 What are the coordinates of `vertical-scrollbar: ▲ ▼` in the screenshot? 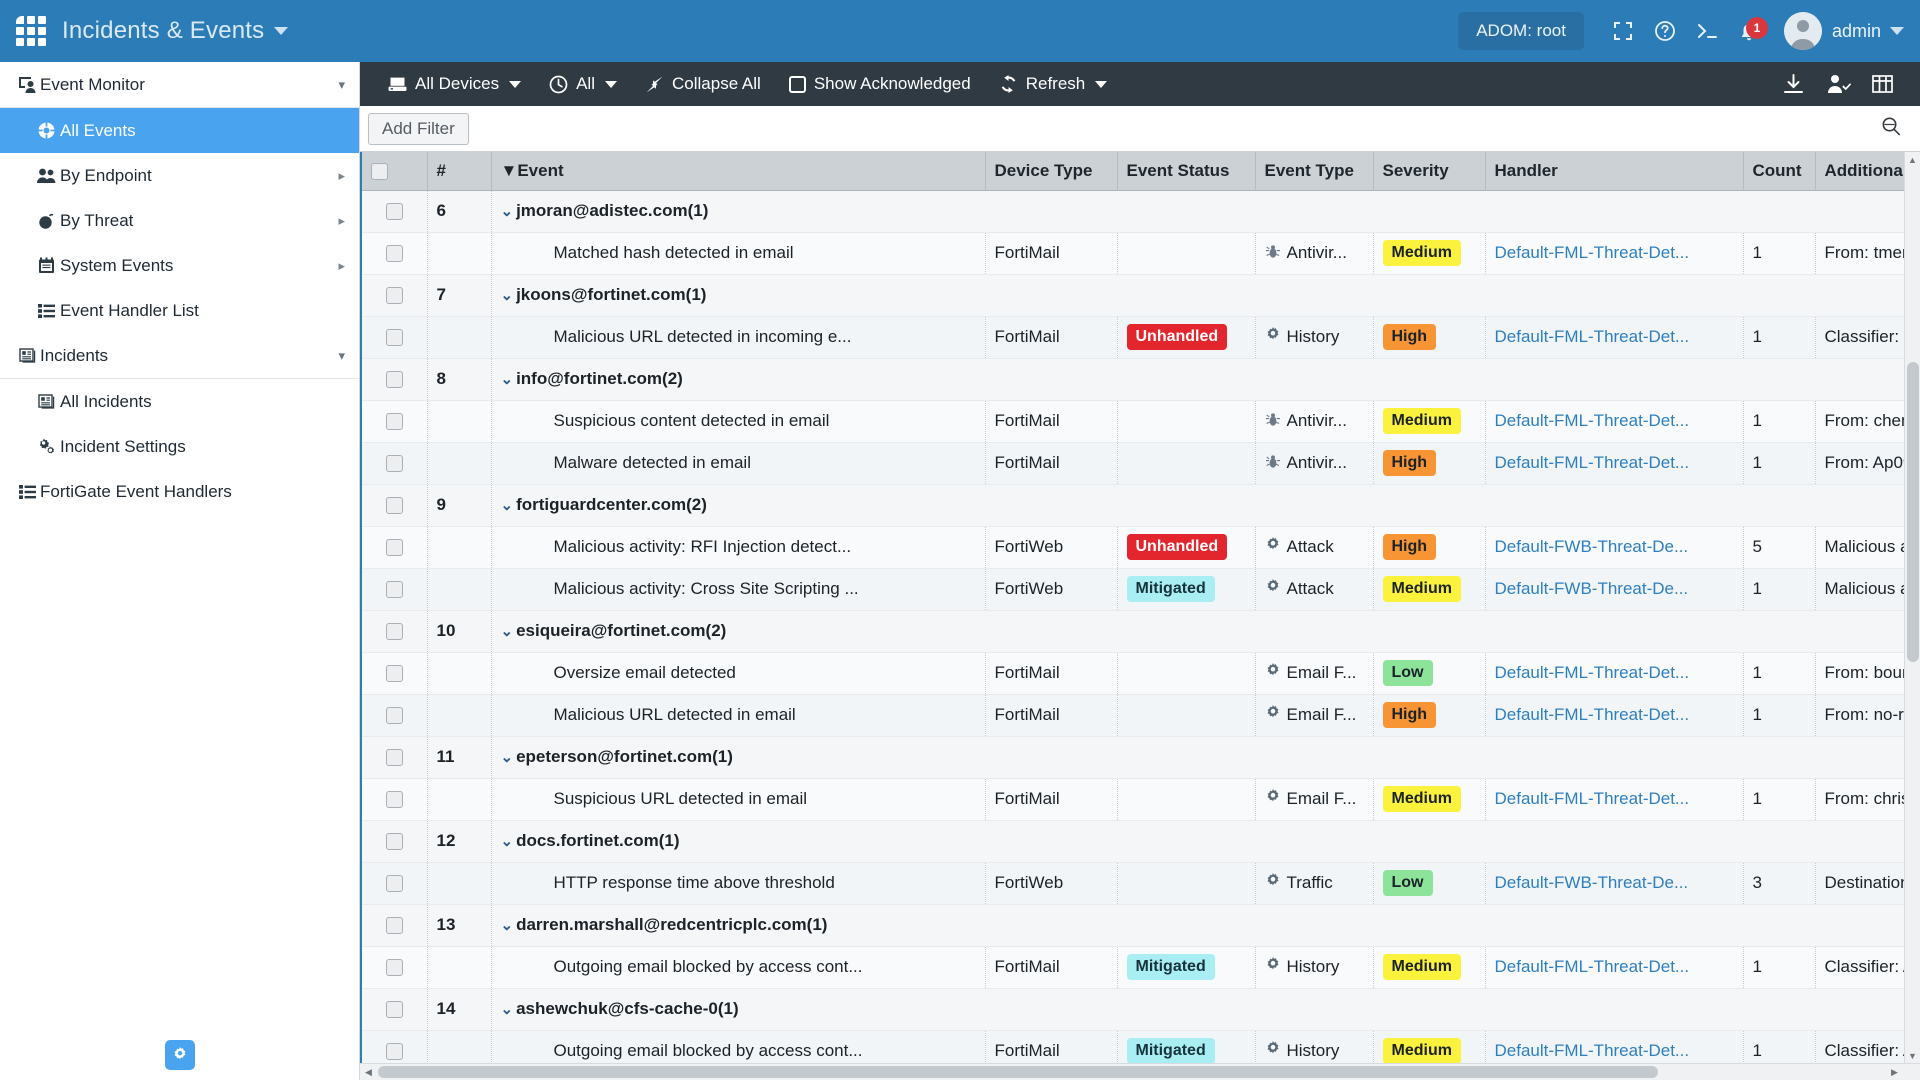 It's located at (1912, 608).